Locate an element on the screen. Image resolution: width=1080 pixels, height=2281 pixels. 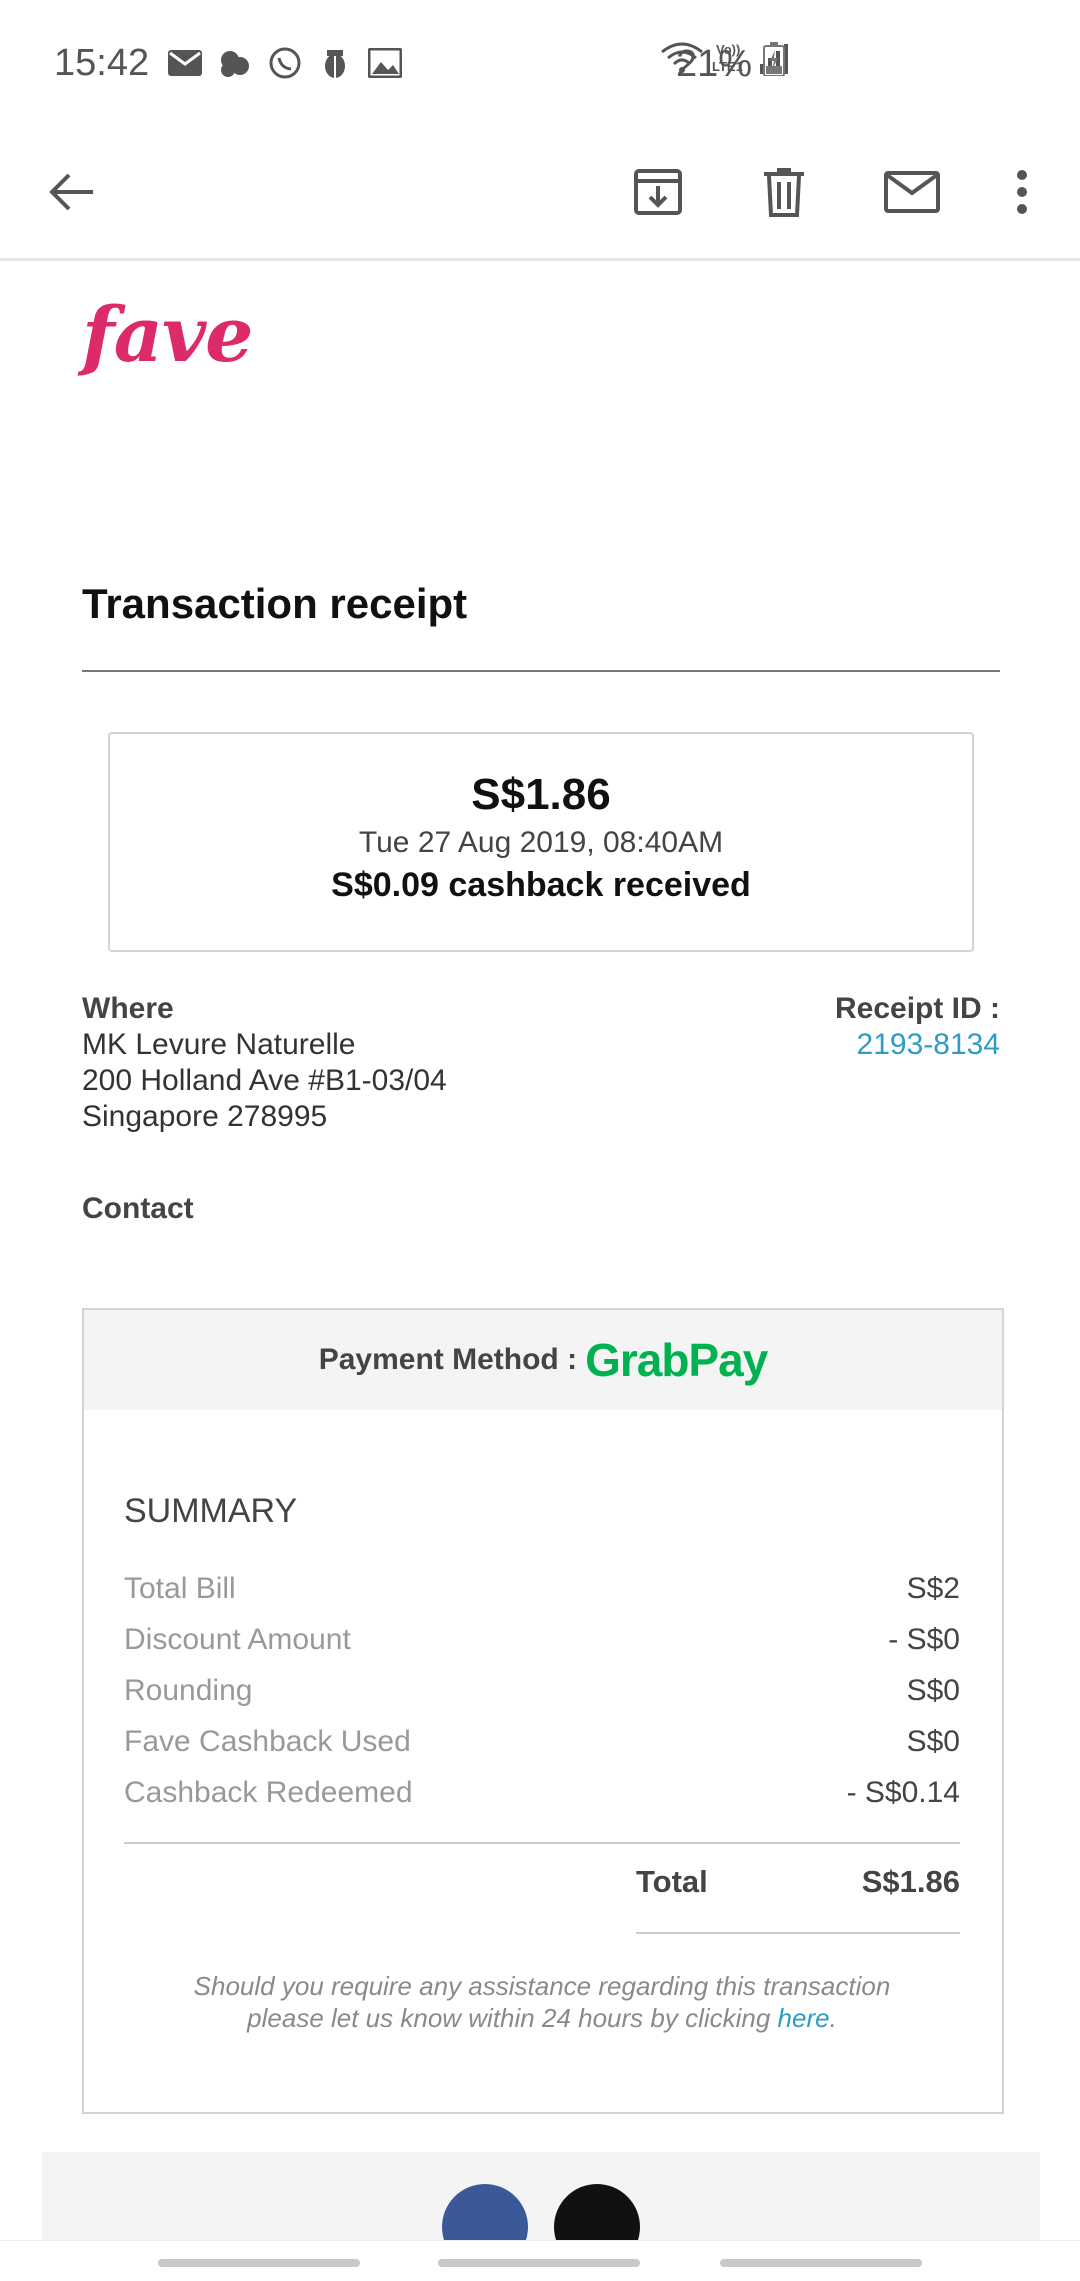
help-link: here is located at coordinates (804, 2018).